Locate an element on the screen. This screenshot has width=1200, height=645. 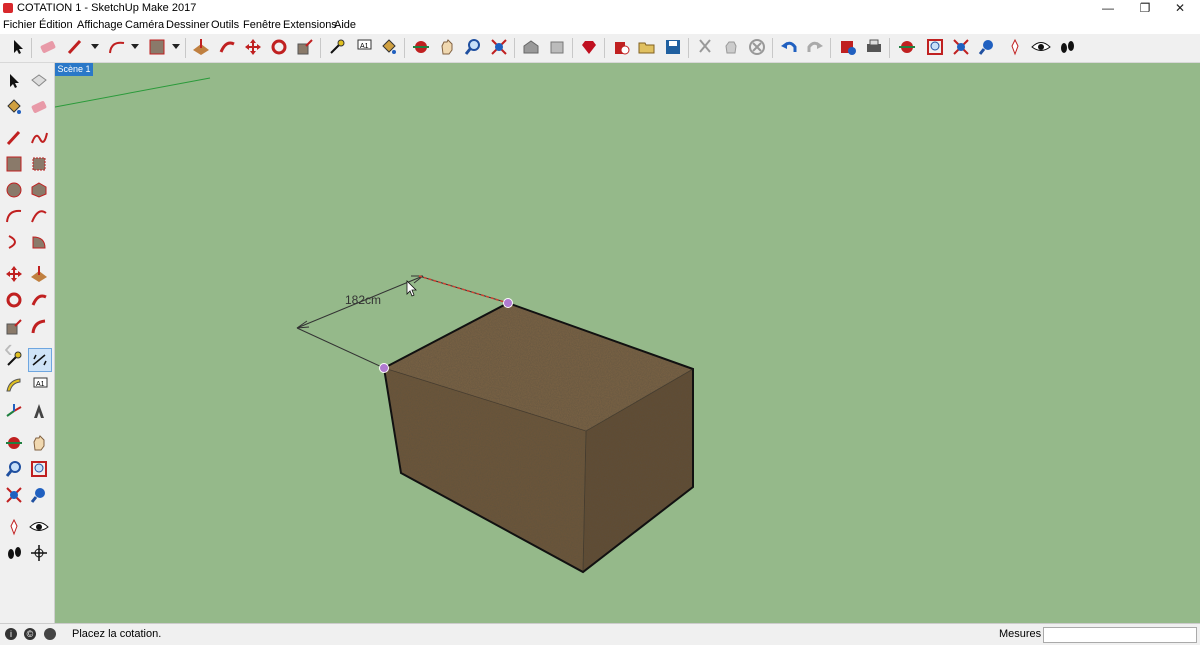
menu-fichier: Fichier is located at coordinates (19, 25).